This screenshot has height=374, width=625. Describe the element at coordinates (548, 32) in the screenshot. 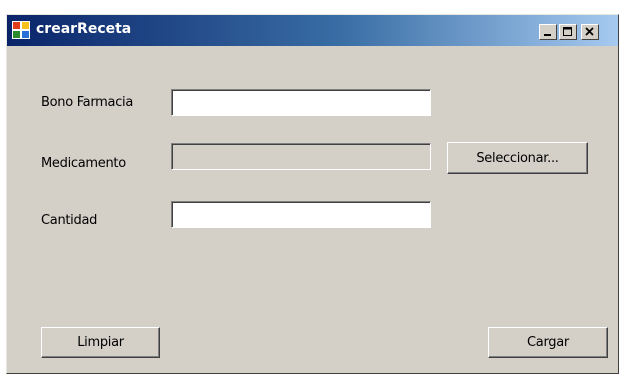

I see `minimize-button` at that location.